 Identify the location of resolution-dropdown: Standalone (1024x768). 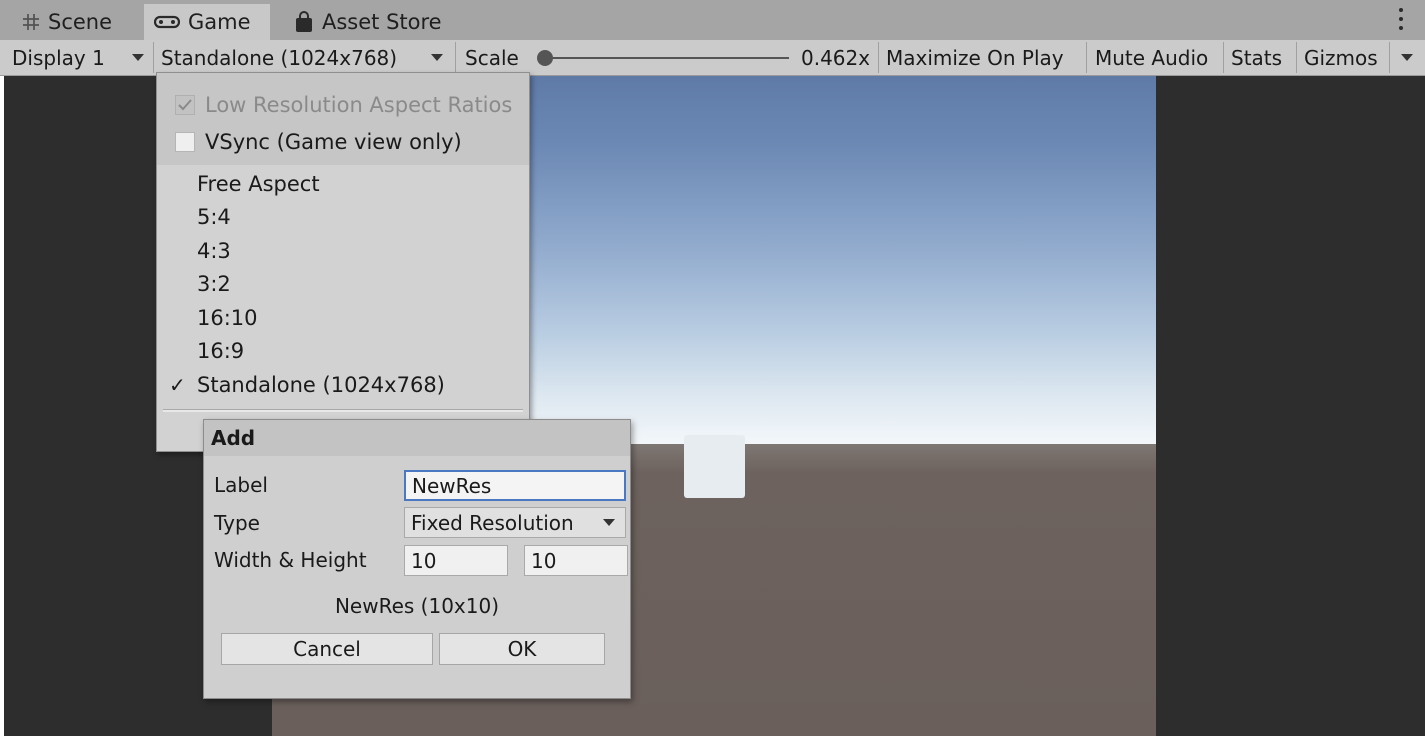
(304, 57).